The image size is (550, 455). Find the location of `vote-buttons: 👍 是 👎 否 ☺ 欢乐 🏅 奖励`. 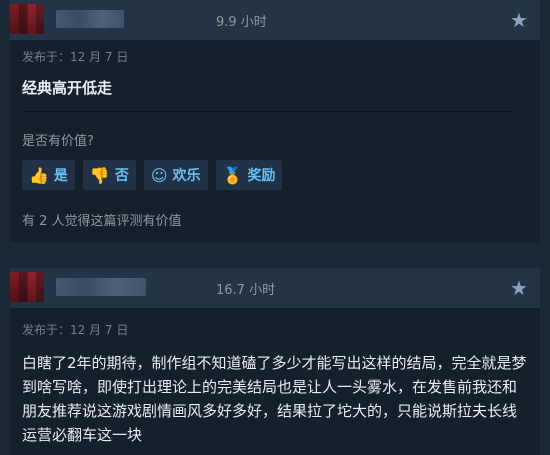

vote-buttons: 👍 是 👎 否 ☺ 欢乐 🏅 奖励 is located at coordinates (152, 175).